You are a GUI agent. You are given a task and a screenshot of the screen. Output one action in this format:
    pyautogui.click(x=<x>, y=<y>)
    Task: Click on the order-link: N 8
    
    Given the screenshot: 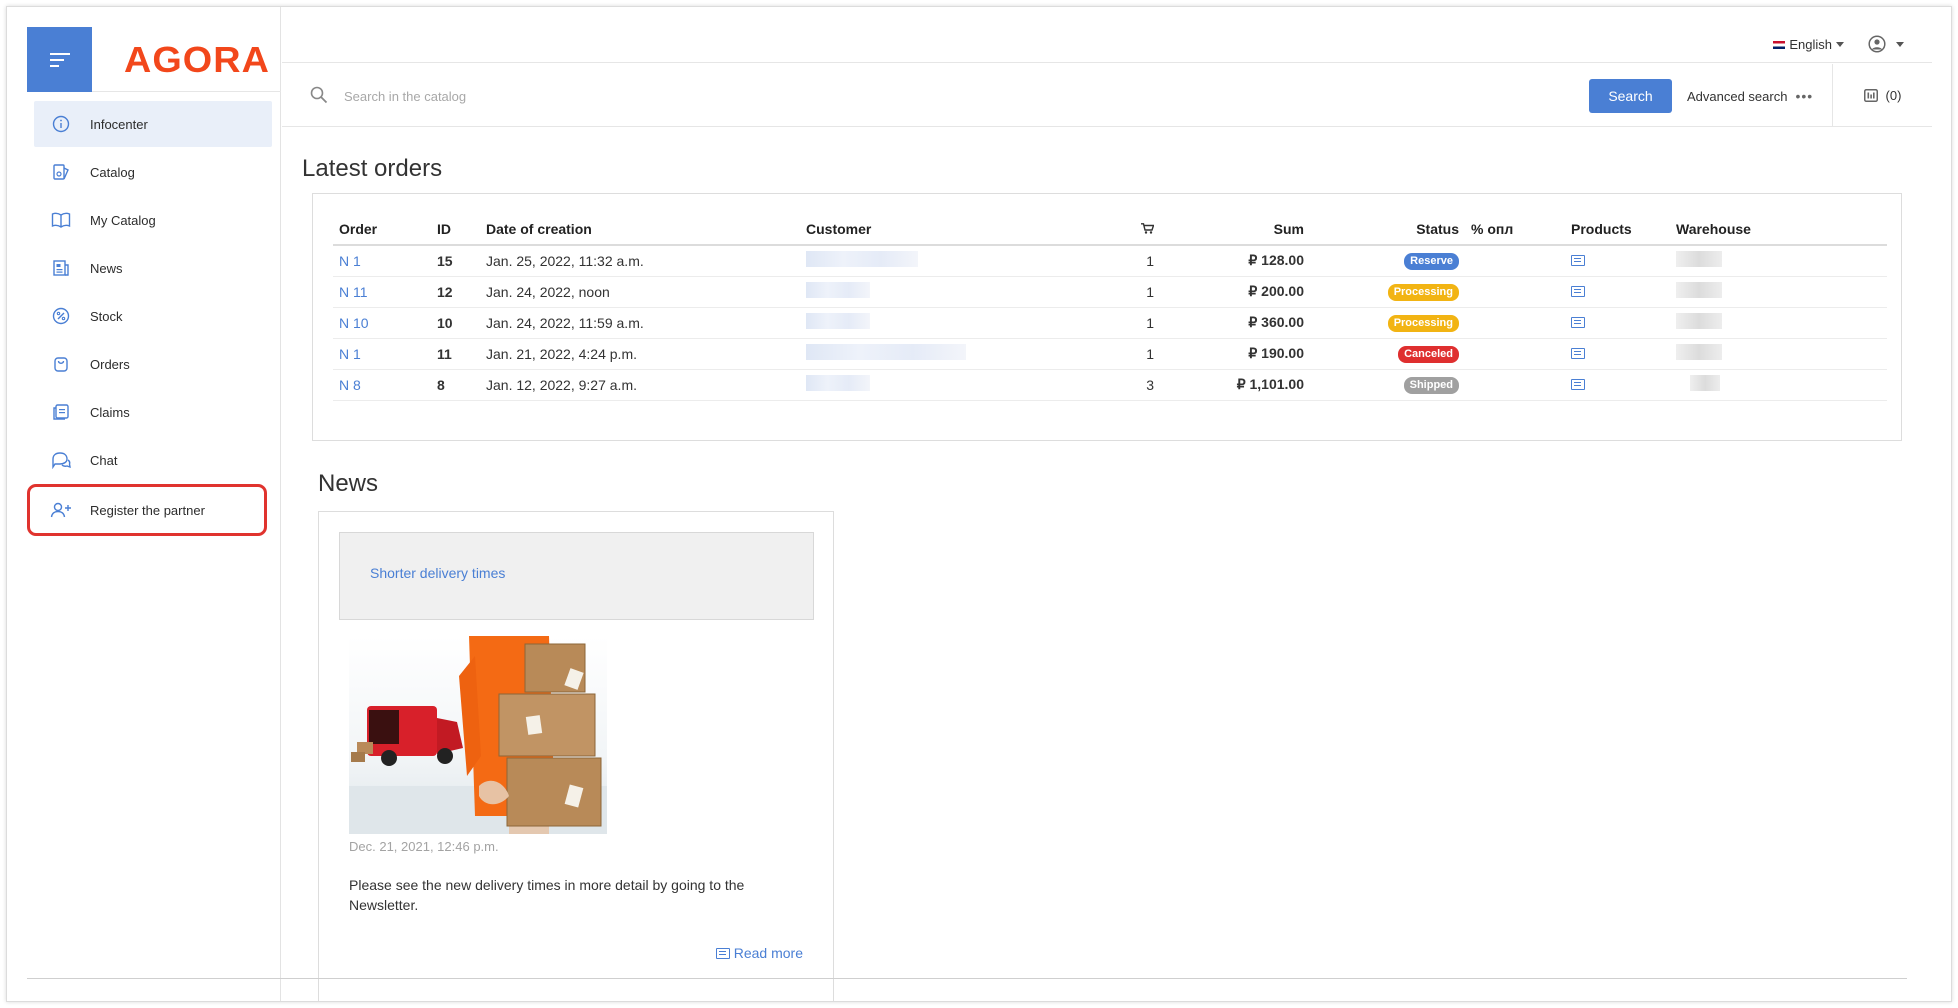 What is the action you would take?
    pyautogui.click(x=382, y=385)
    